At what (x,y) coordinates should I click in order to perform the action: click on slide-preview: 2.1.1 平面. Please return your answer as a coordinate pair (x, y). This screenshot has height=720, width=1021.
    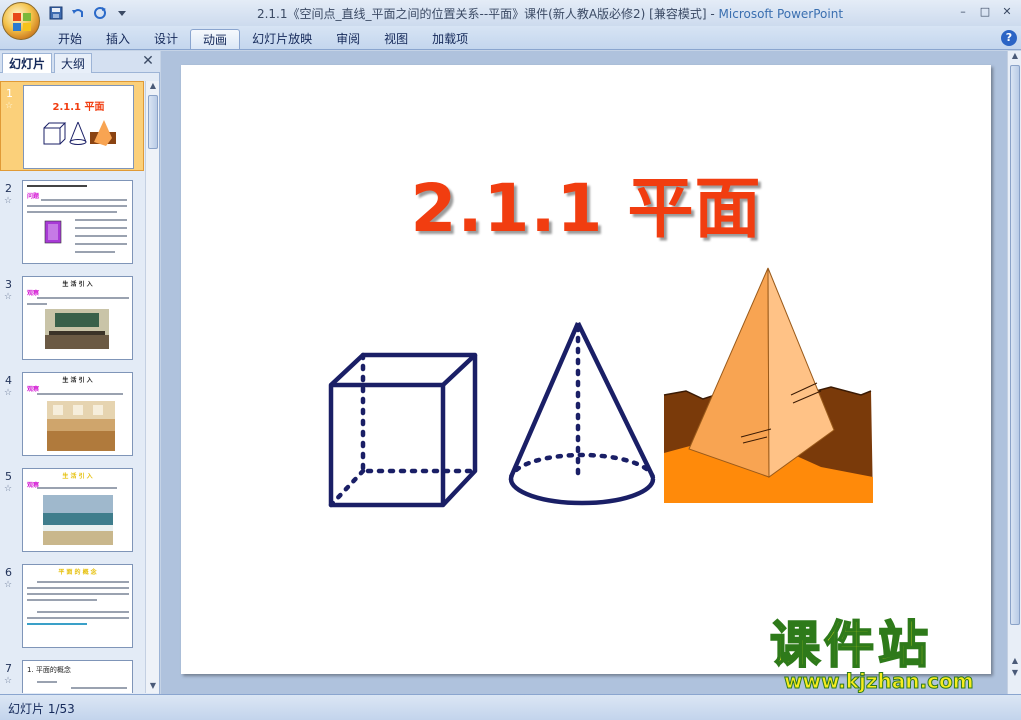
    Looking at the image, I should click on (78, 127).